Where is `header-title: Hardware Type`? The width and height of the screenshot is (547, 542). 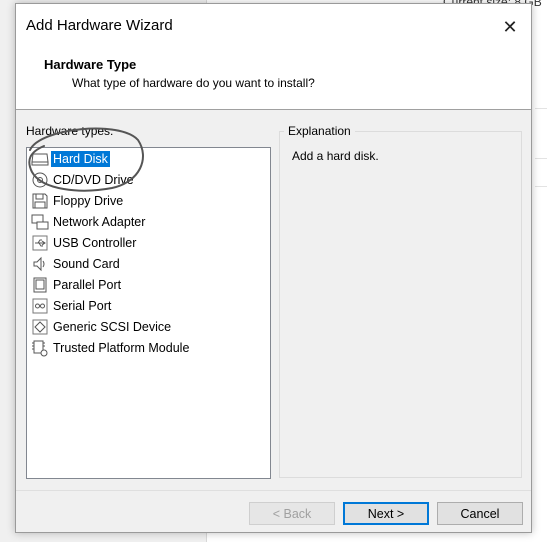
header-title: Hardware Type is located at coordinates (90, 64).